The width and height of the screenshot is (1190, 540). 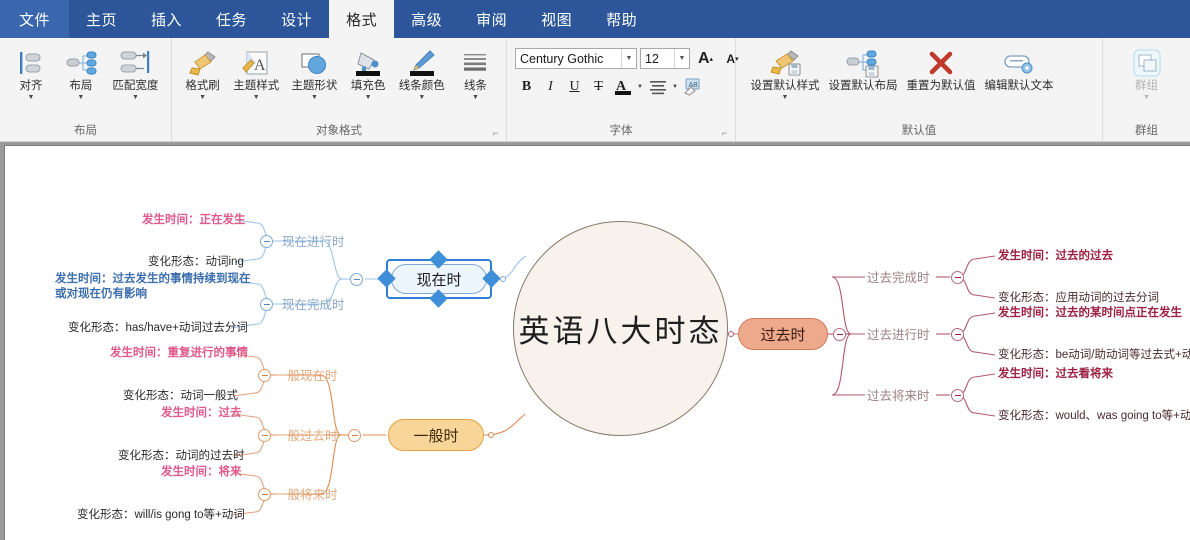 I want to click on strikethrough-button: T, so click(x=598, y=86).